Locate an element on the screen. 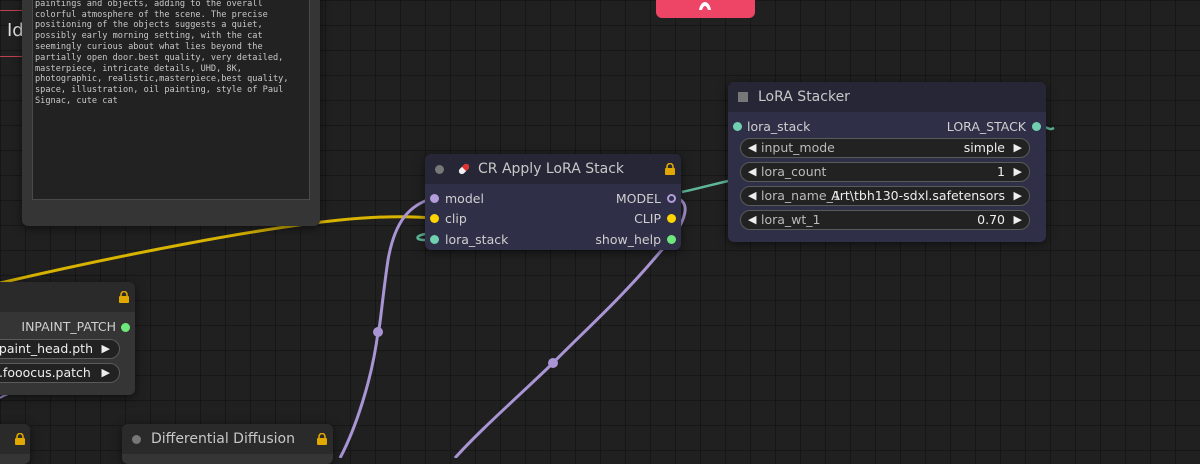 The width and height of the screenshot is (1200, 464). lora-count-number: ◀ lora_count 1 ▶ is located at coordinates (885, 172).